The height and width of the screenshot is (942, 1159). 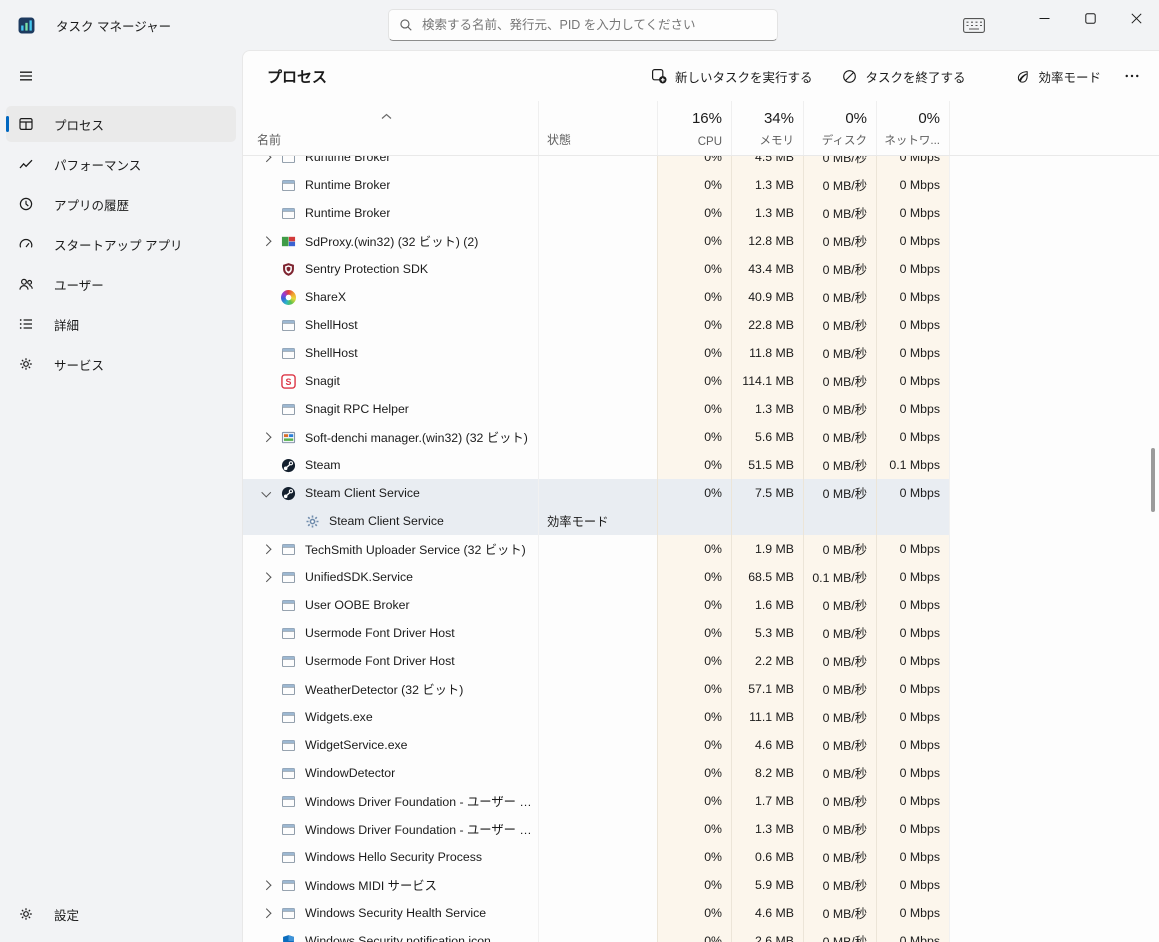 I want to click on maximize-icon, so click(x=1090, y=18).